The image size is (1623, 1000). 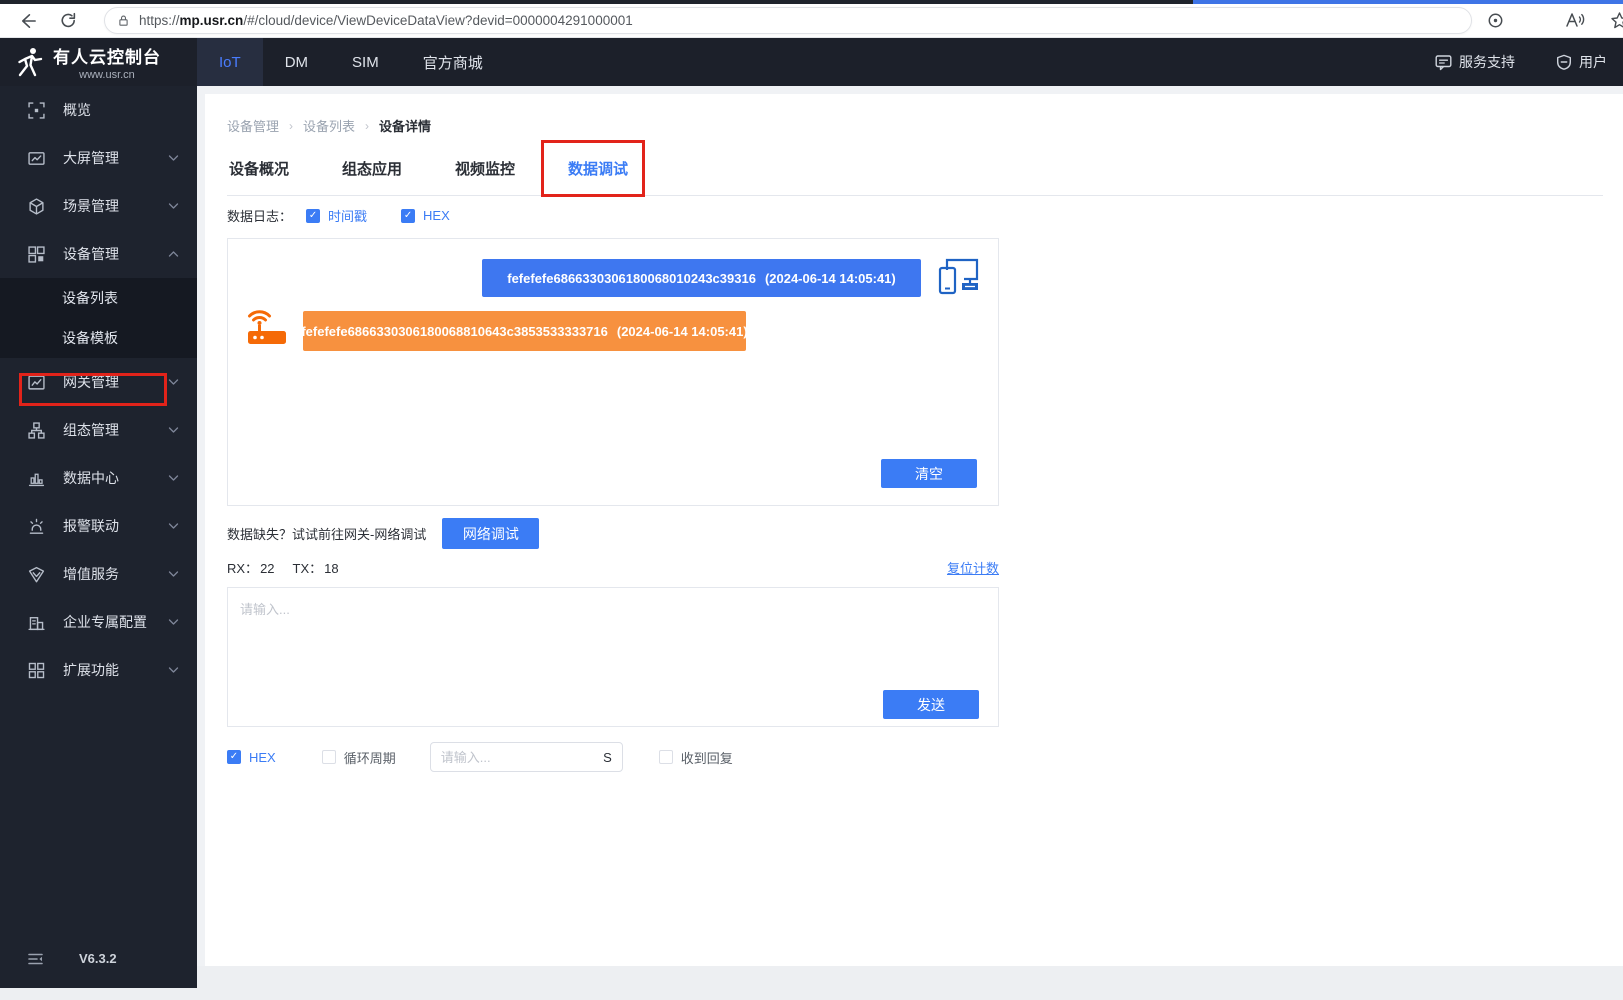 What do you see at coordinates (36, 478) in the screenshot?
I see `bar-chart-icon` at bounding box center [36, 478].